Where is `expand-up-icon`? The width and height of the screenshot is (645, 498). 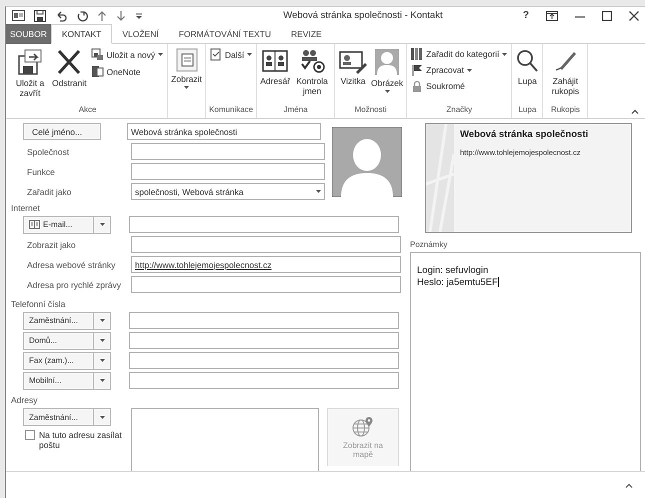
expand-up-icon is located at coordinates (629, 485).